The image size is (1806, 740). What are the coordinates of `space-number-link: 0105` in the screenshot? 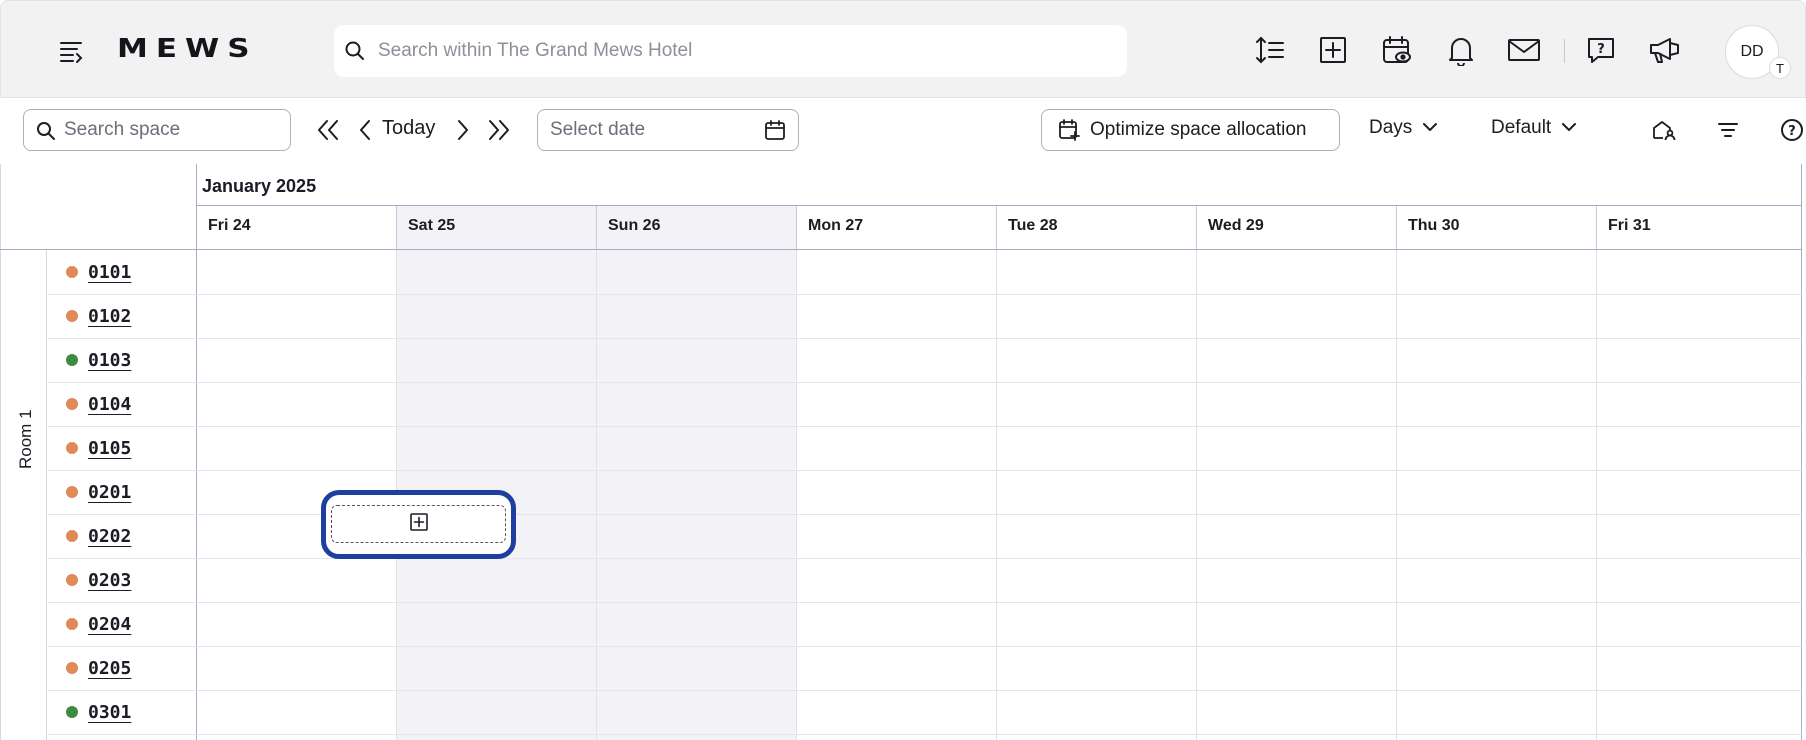 It's located at (109, 448).